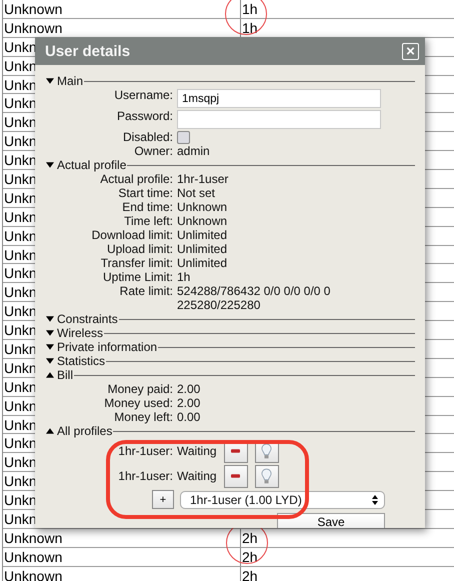 Image resolution: width=454 pixels, height=581 pixels. Describe the element at coordinates (254, 298) in the screenshot. I see `field-value: 524288/786432 0/0 0/0 0/0 0 225280/225280` at that location.